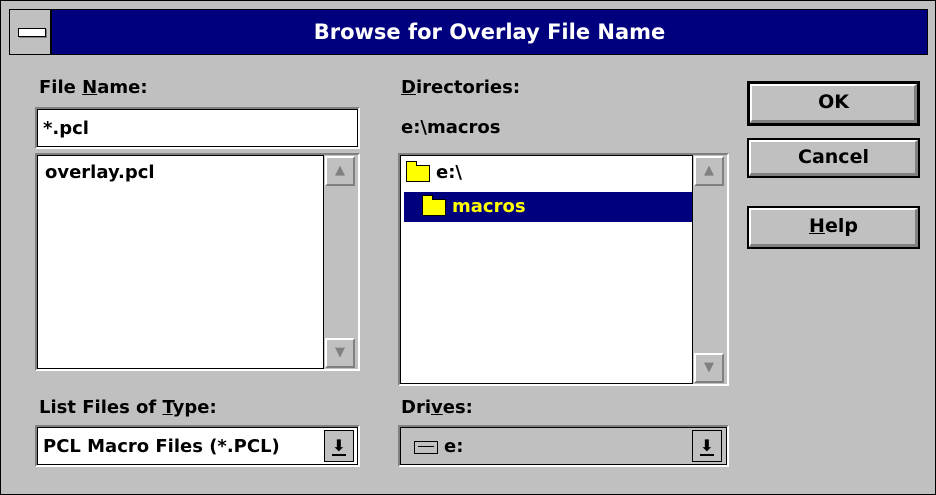  I want to click on help-button: Help, so click(833, 227).